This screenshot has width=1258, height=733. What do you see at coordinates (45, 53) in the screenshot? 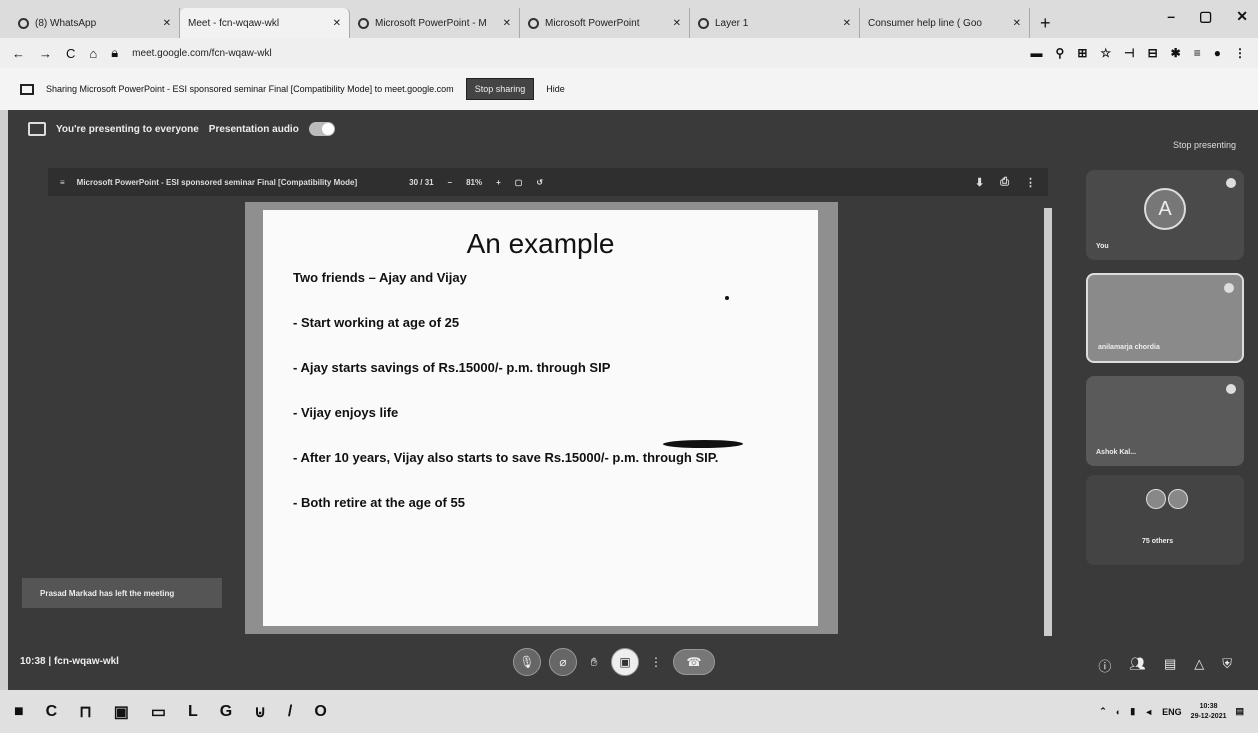
I see `forward-icon: →` at bounding box center [45, 53].